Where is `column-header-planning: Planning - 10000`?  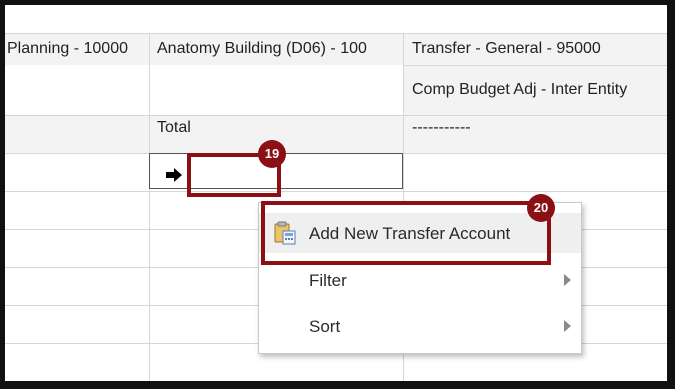
column-header-planning: Planning - 10000 is located at coordinates (67, 49).